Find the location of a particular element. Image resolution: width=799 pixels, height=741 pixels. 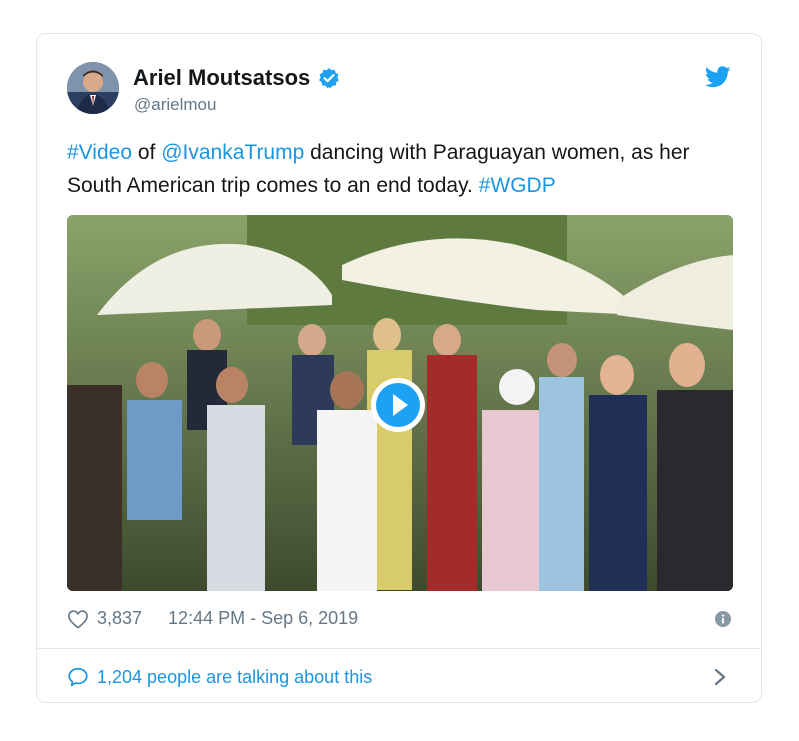

play-icon is located at coordinates (398, 405).